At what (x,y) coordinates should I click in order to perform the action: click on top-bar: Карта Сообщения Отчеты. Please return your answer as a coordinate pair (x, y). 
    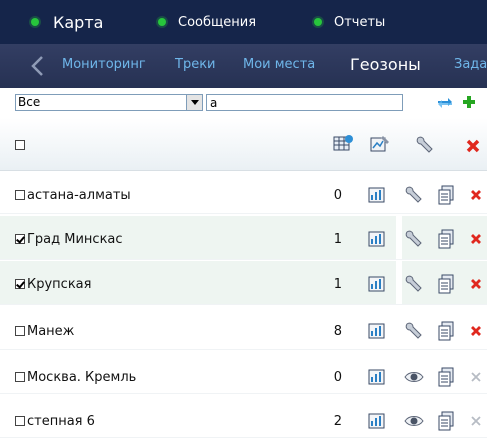
    Looking at the image, I should click on (243, 22).